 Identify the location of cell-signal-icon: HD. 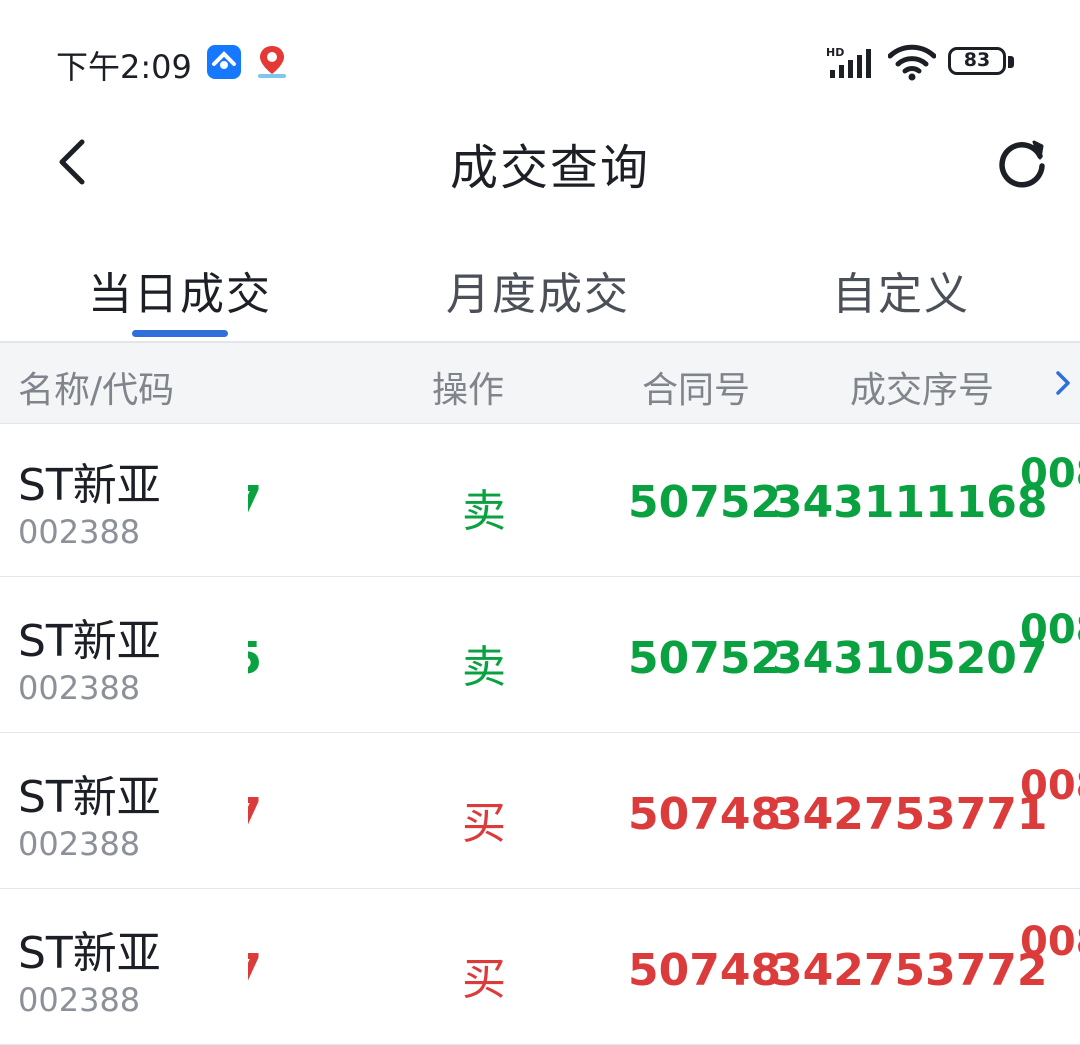
(848, 62).